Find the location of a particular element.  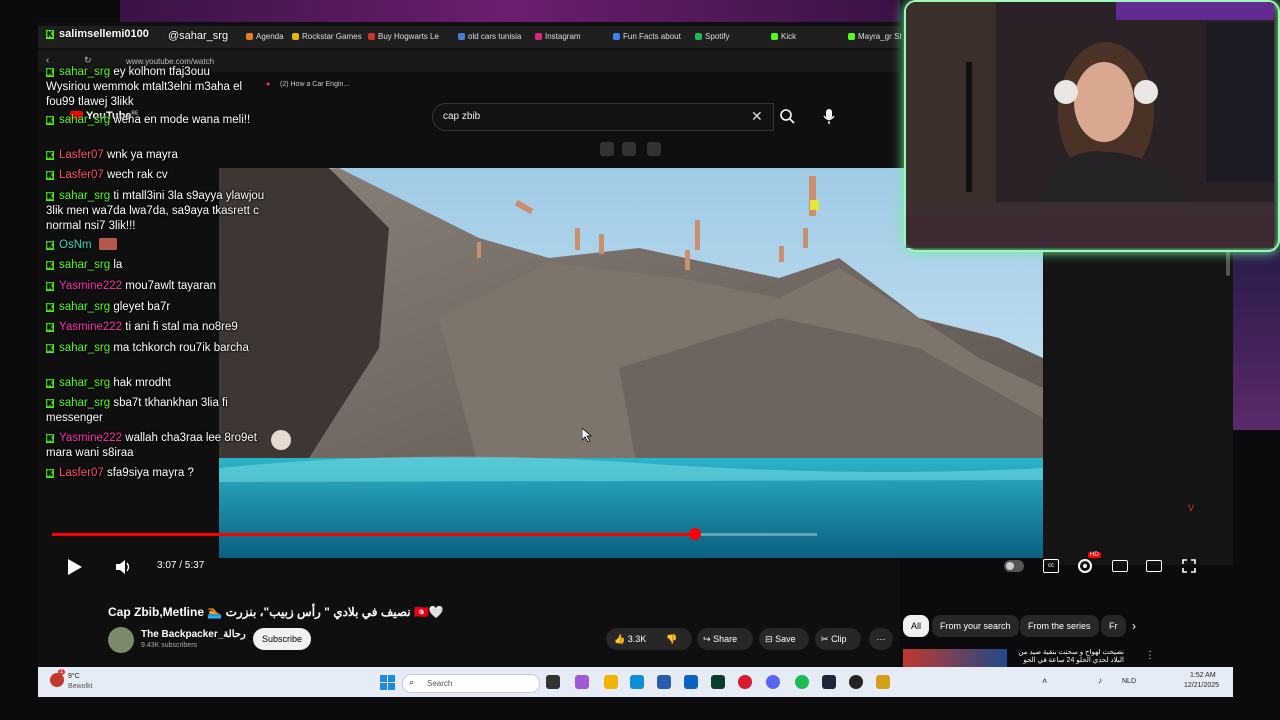

taskbar-search-input: ⌕ Search is located at coordinates (471, 683).